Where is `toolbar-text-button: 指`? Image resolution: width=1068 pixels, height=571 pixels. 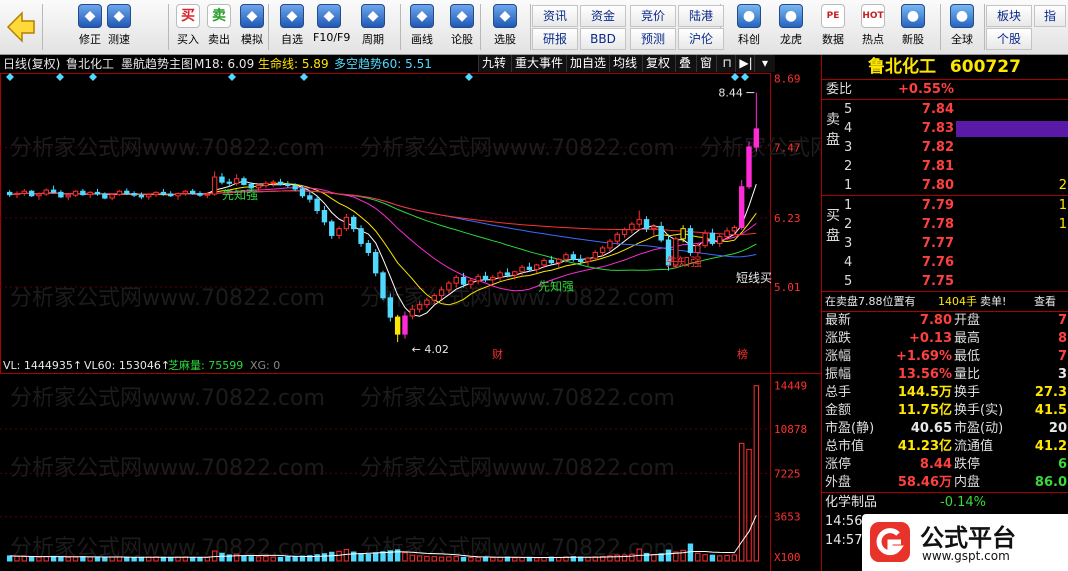
toolbar-text-button: 指 is located at coordinates (1050, 16).